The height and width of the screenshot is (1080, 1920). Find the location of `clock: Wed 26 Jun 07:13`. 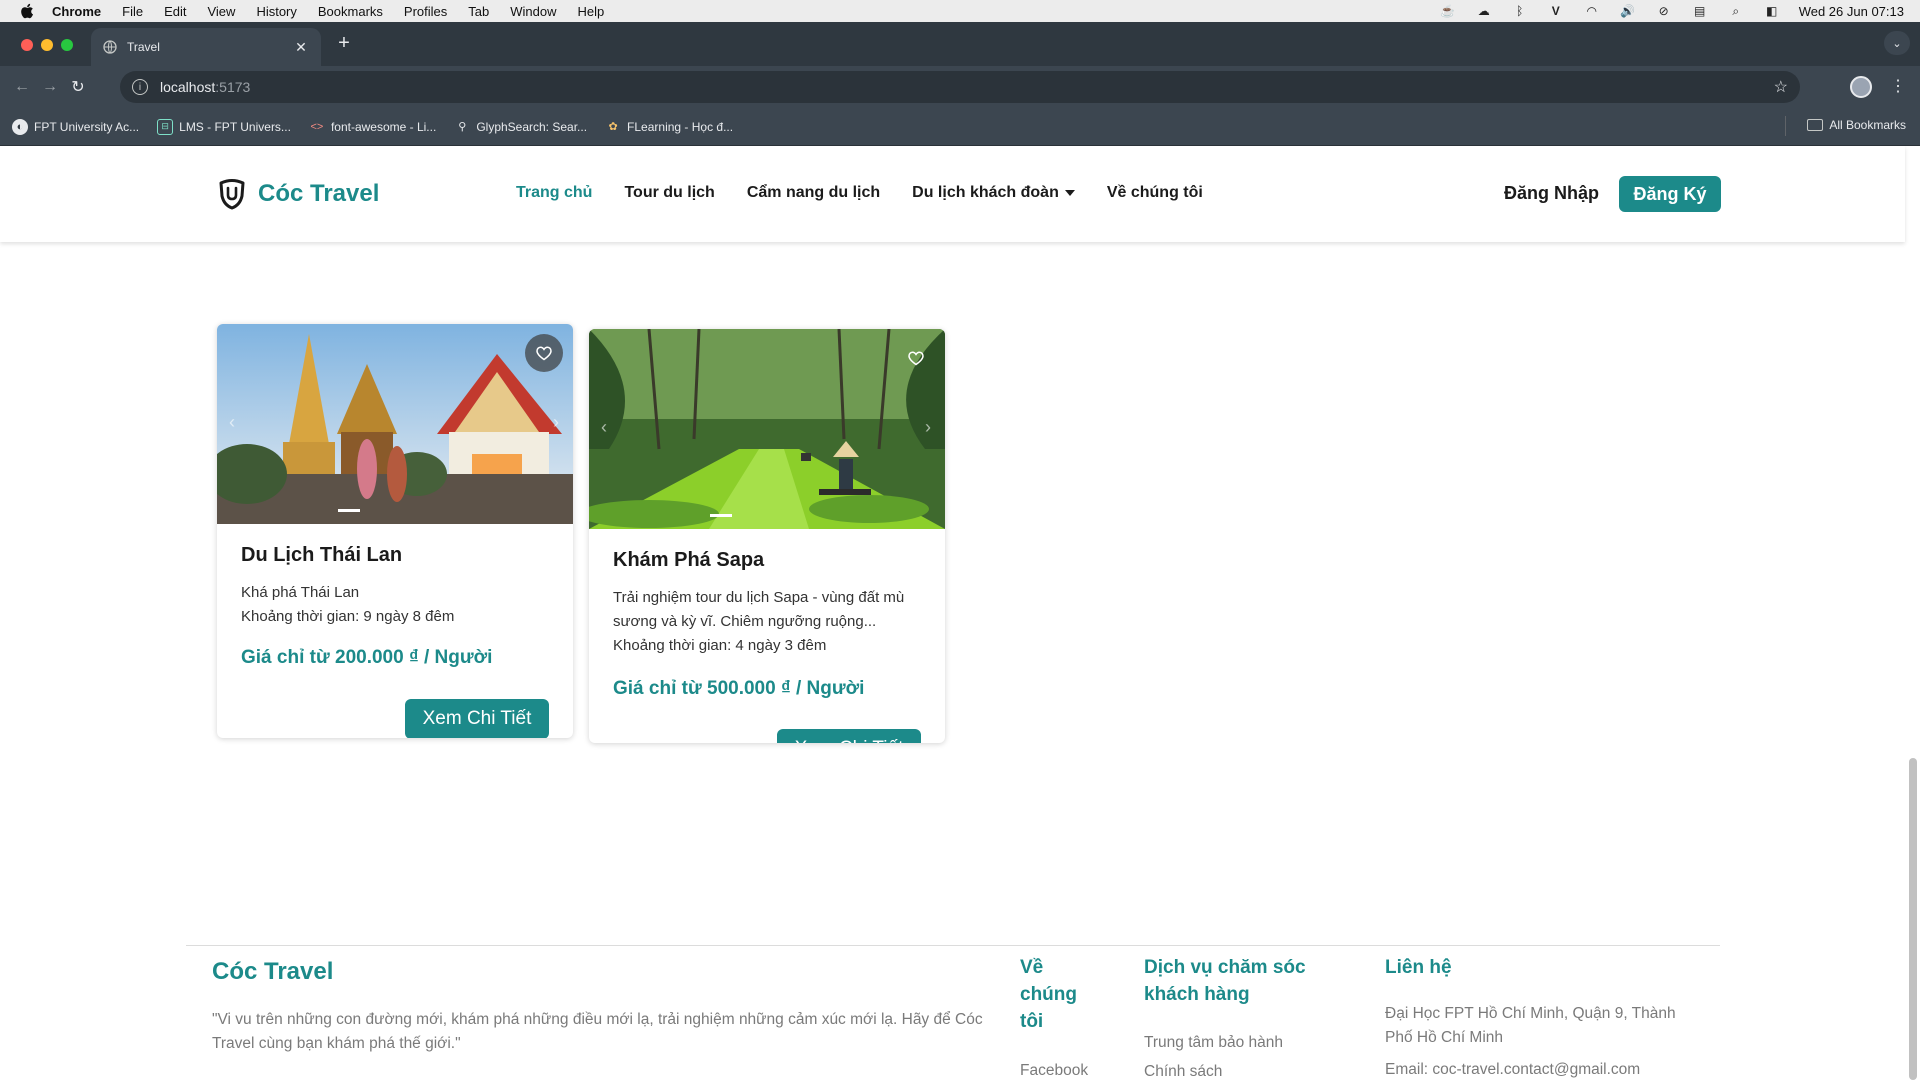

clock: Wed 26 Jun 07:13 is located at coordinates (1851, 11).